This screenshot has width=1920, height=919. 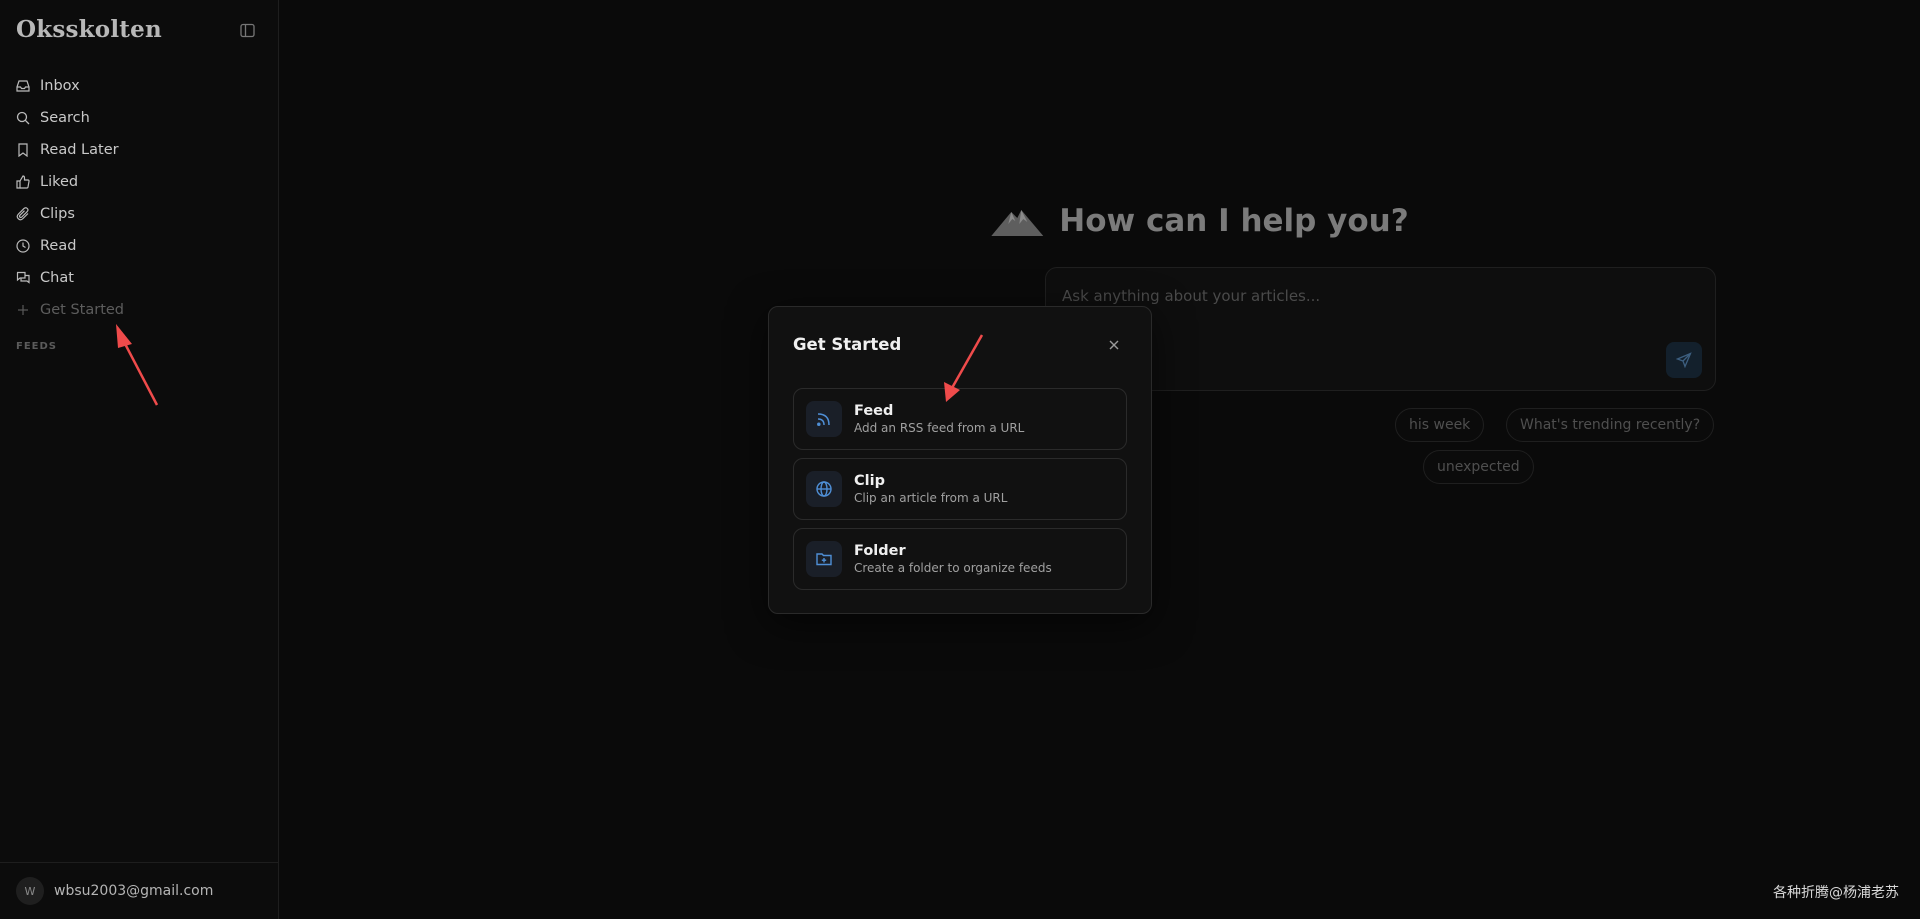 I want to click on user-account: W wbsu2003@gmail.com, so click(x=139, y=890).